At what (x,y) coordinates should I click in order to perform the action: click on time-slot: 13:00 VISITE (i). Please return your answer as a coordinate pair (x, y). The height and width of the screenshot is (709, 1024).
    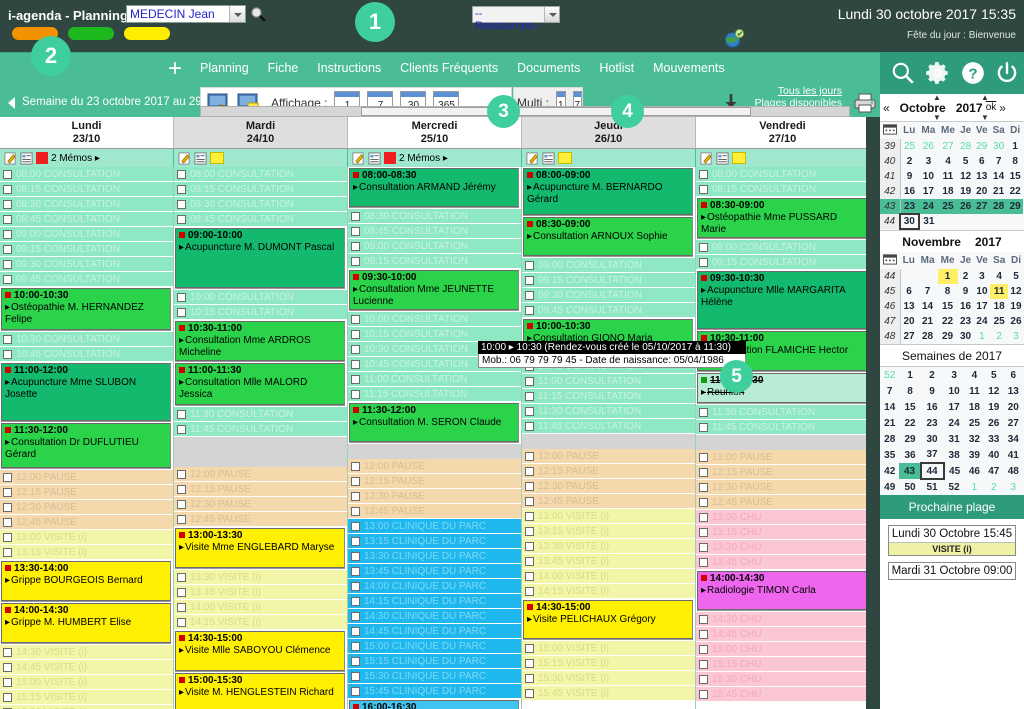
    Looking at the image, I should click on (86, 537).